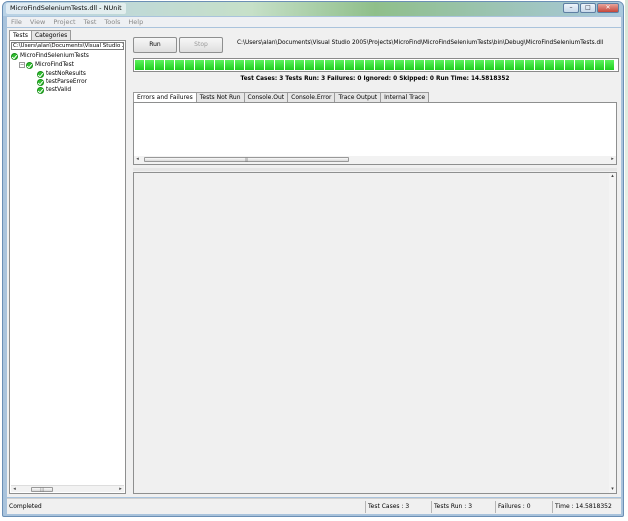 This screenshot has width=628, height=521. Describe the element at coordinates (375, 169) in the screenshot. I see `splitter` at that location.